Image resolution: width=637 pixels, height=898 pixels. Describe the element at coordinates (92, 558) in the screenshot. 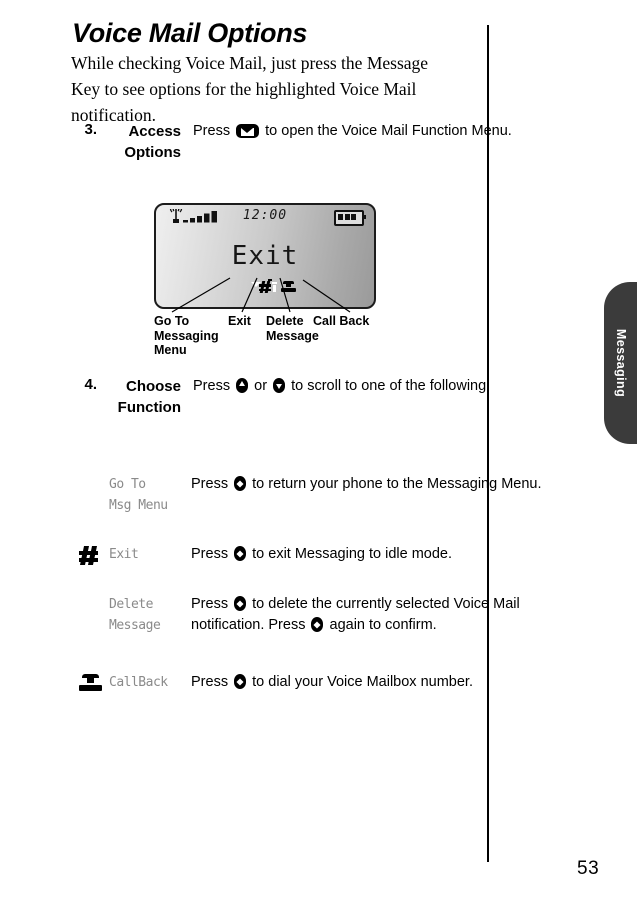

I see `exit-icon` at that location.